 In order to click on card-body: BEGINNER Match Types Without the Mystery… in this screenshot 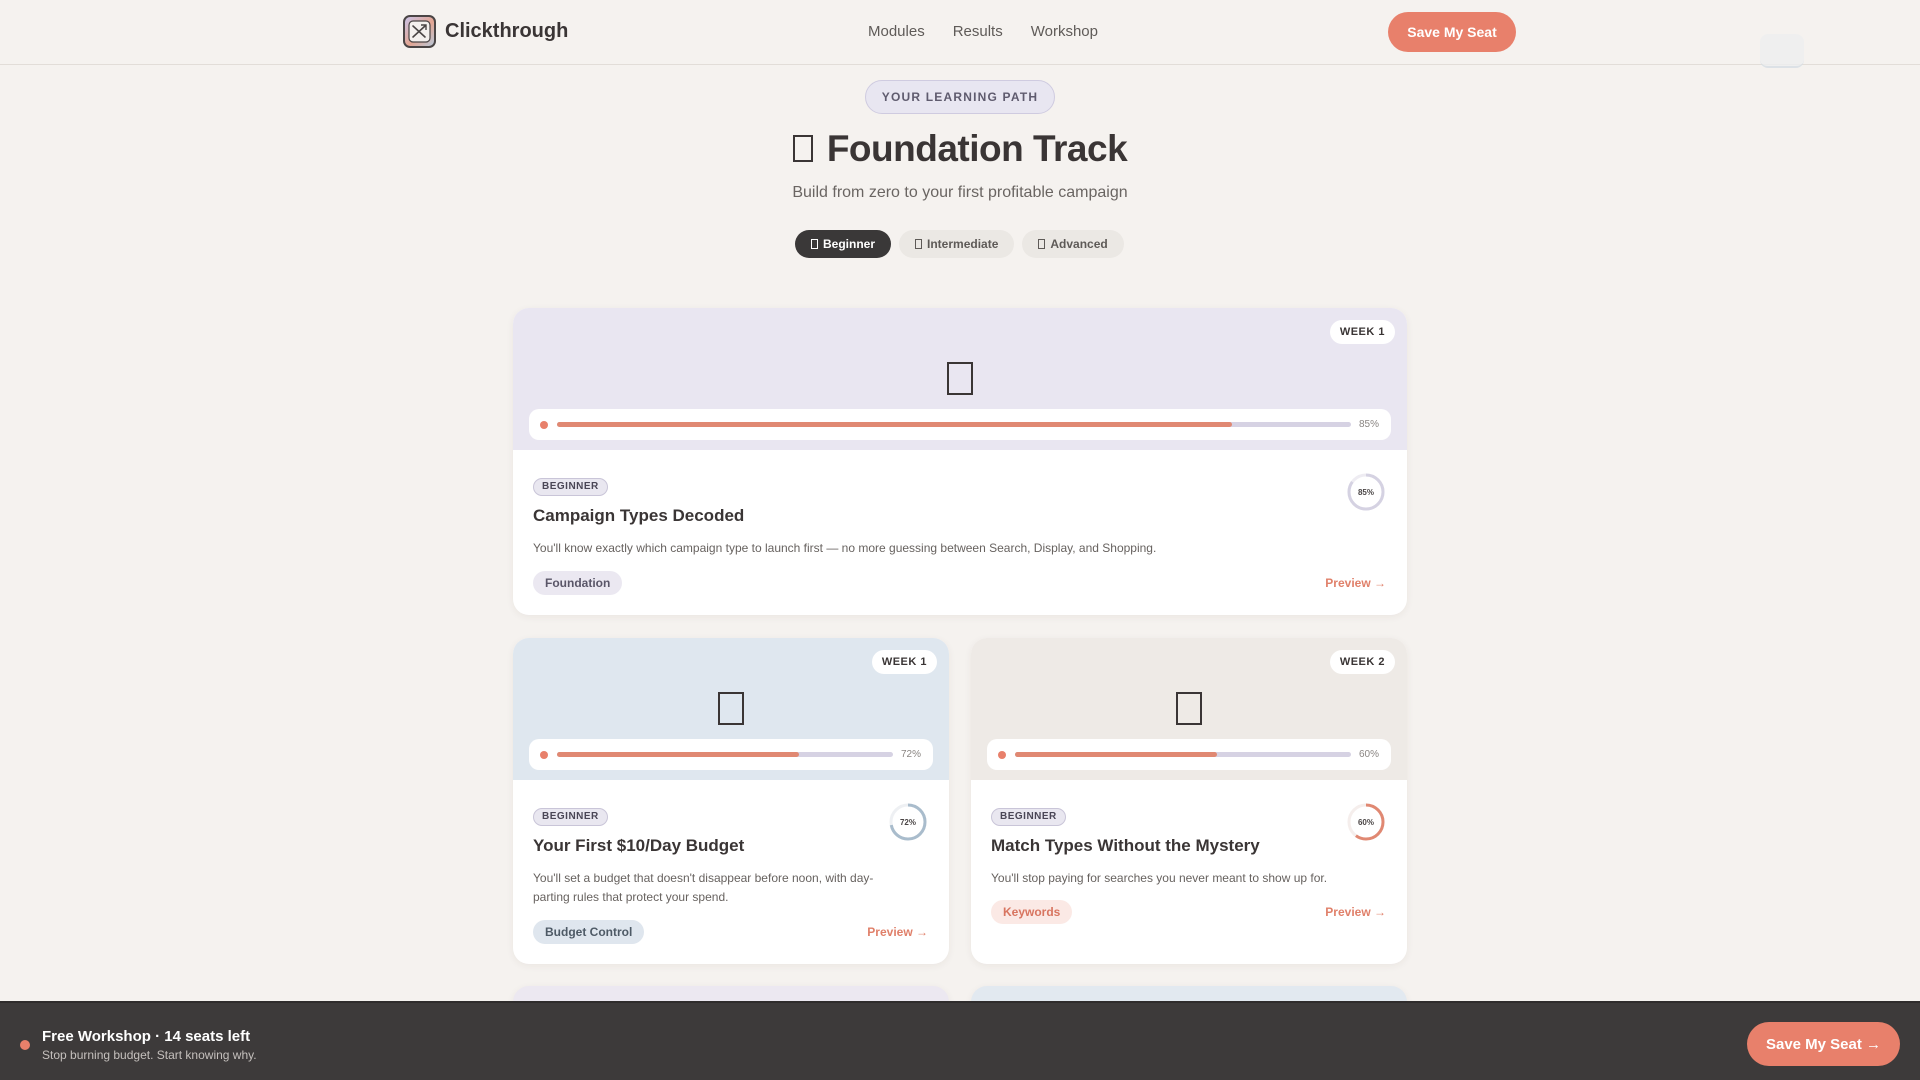, I will do `click(1189, 847)`.